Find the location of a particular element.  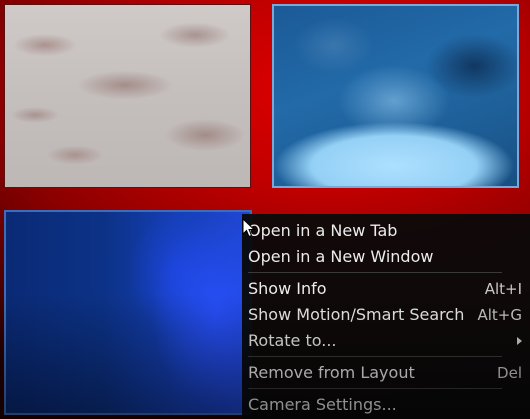

menu-item-label: Open in a New Window is located at coordinates (341, 256).